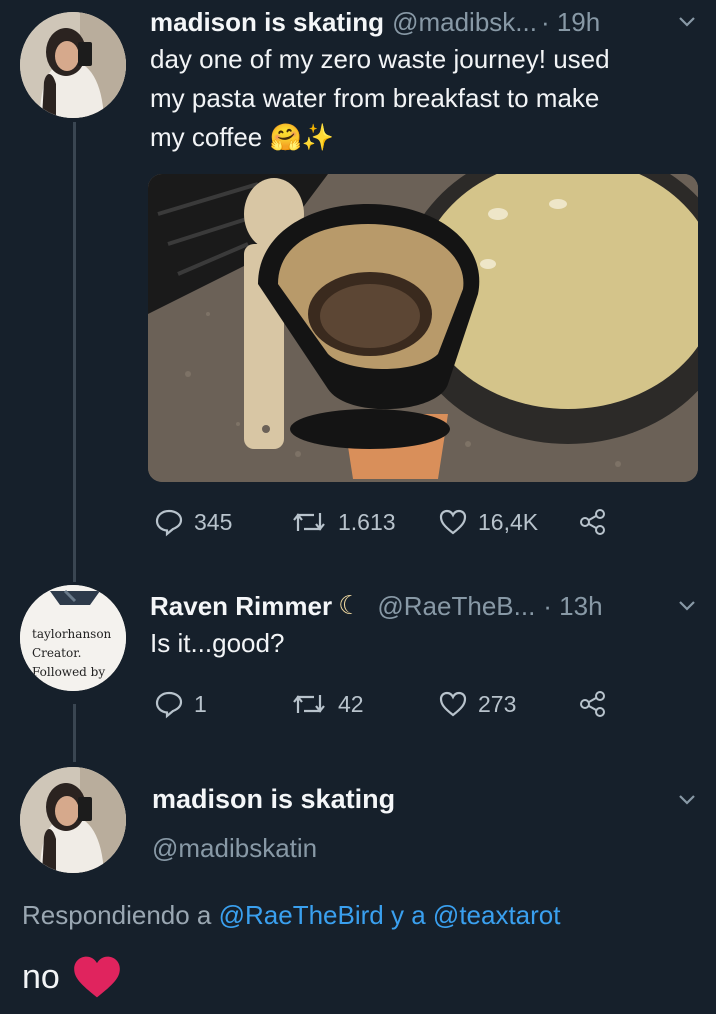 This screenshot has width=716, height=1014. What do you see at coordinates (424, 137) in the screenshot?
I see `tweet-text-line: my coffee 🤗✨` at bounding box center [424, 137].